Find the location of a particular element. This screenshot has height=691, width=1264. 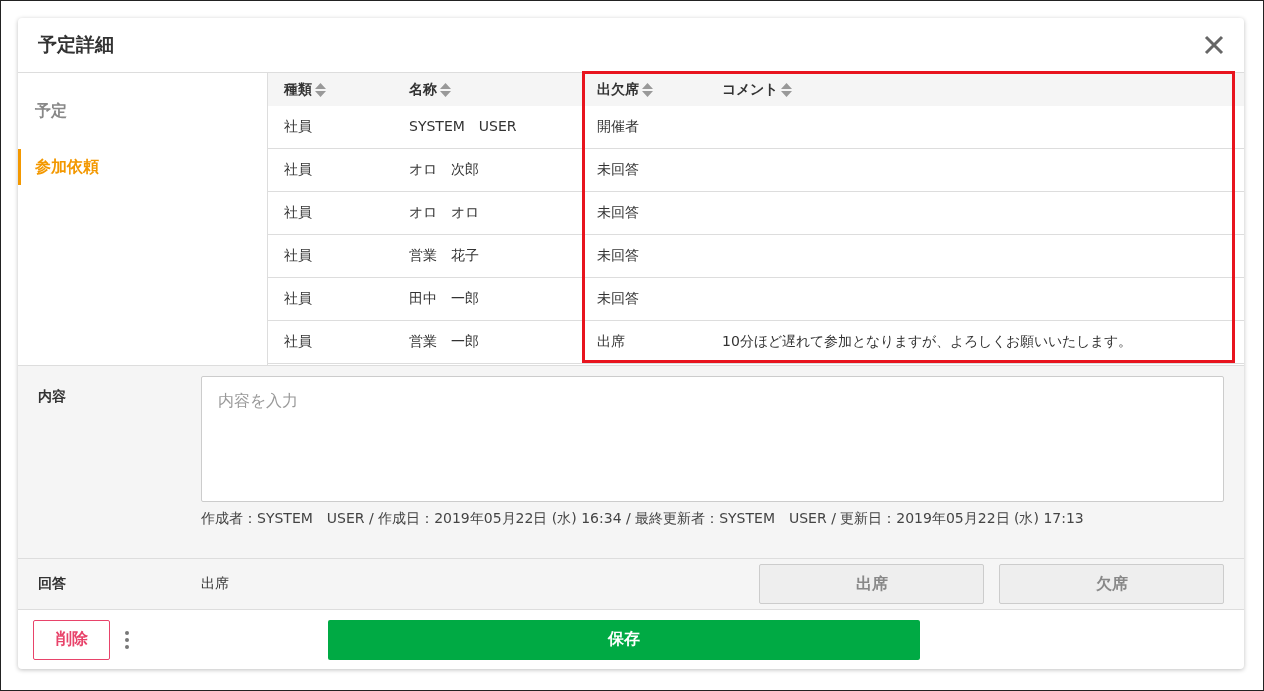

save-button: 保存 is located at coordinates (624, 639).